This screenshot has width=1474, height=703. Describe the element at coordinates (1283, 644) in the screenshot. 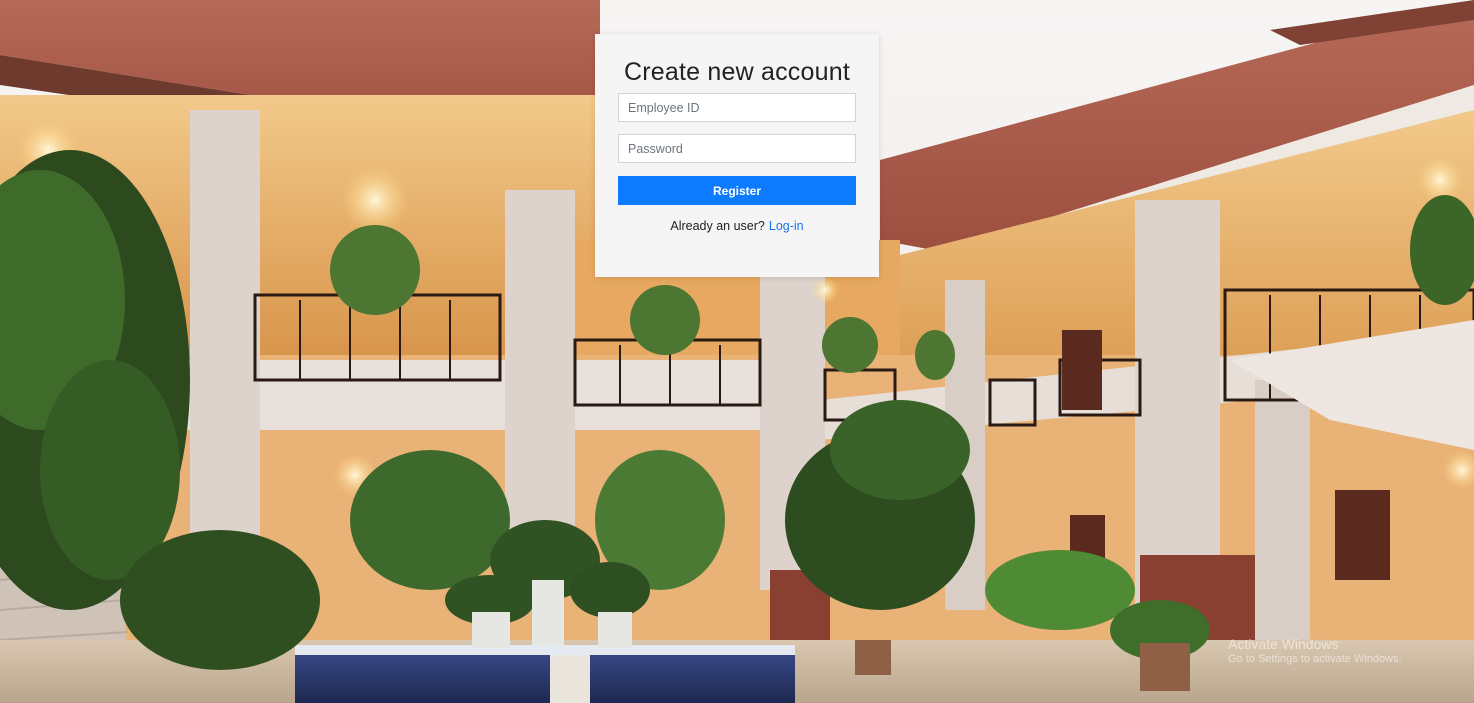

I see `watermark-title: Activate Windows` at that location.